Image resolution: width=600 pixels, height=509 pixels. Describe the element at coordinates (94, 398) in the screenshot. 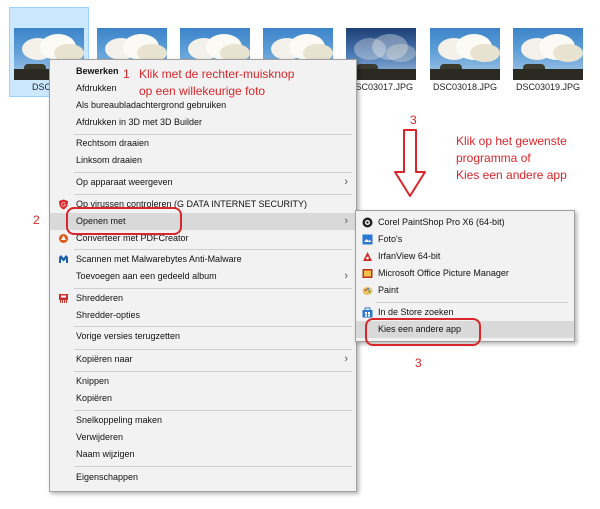

I see `menu-item-label: Kopiëren` at that location.